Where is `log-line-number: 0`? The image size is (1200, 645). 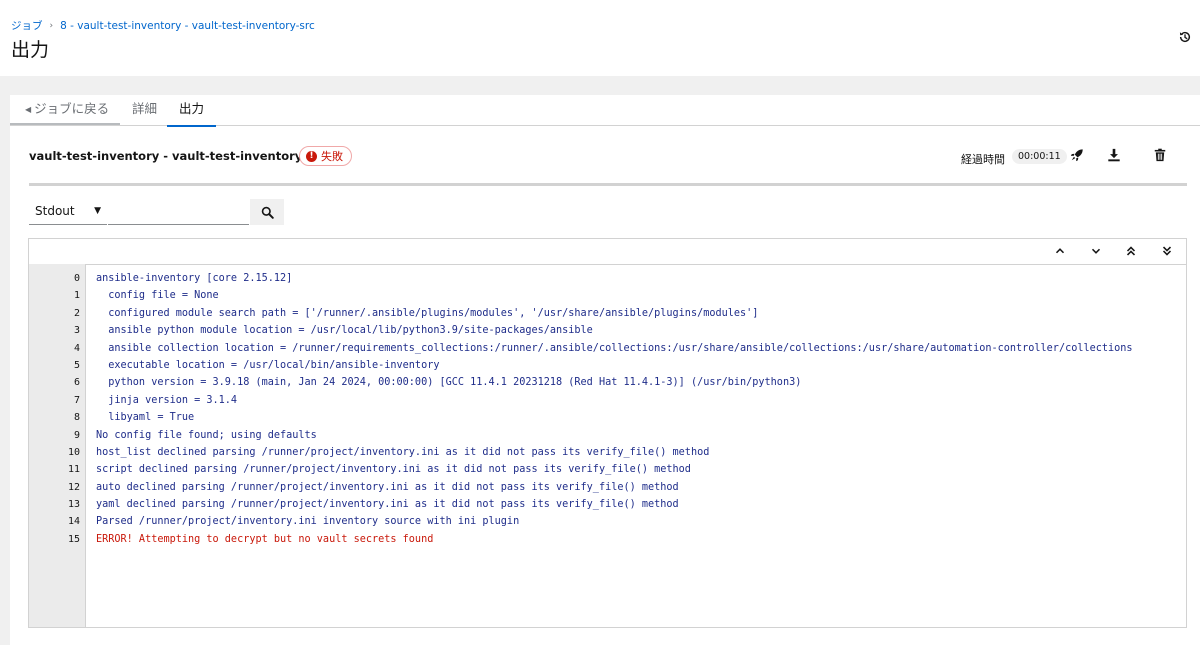
log-line-number: 0 is located at coordinates (76, 278).